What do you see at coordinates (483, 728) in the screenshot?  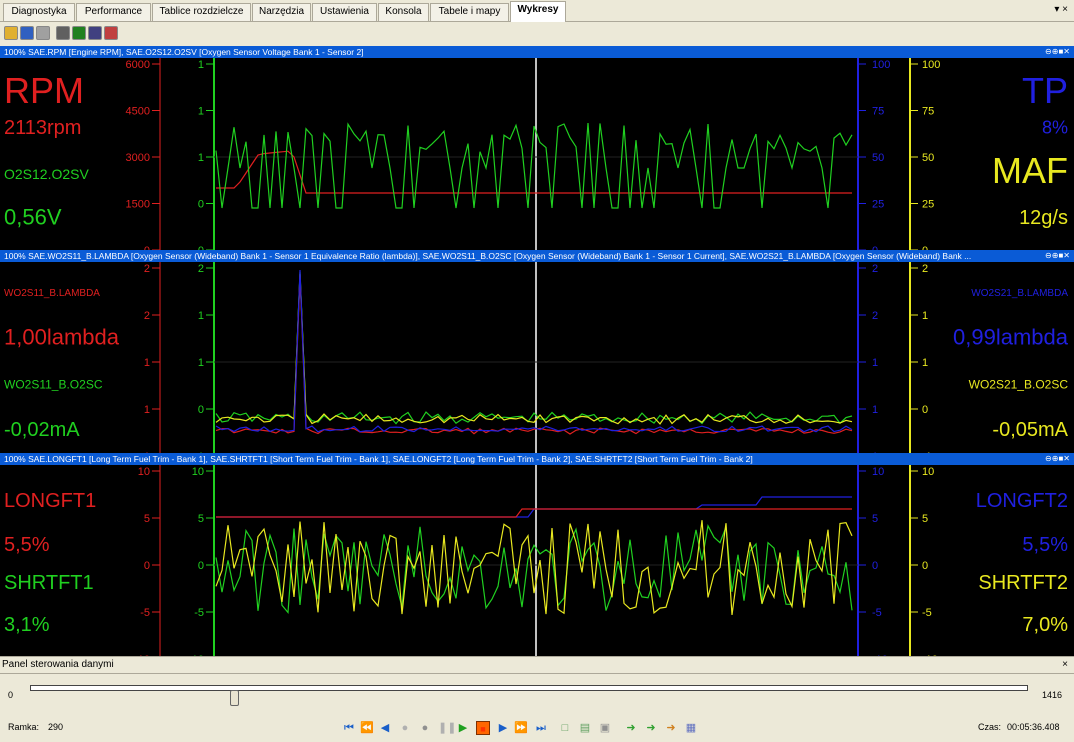 I see `stop-button: ■` at bounding box center [483, 728].